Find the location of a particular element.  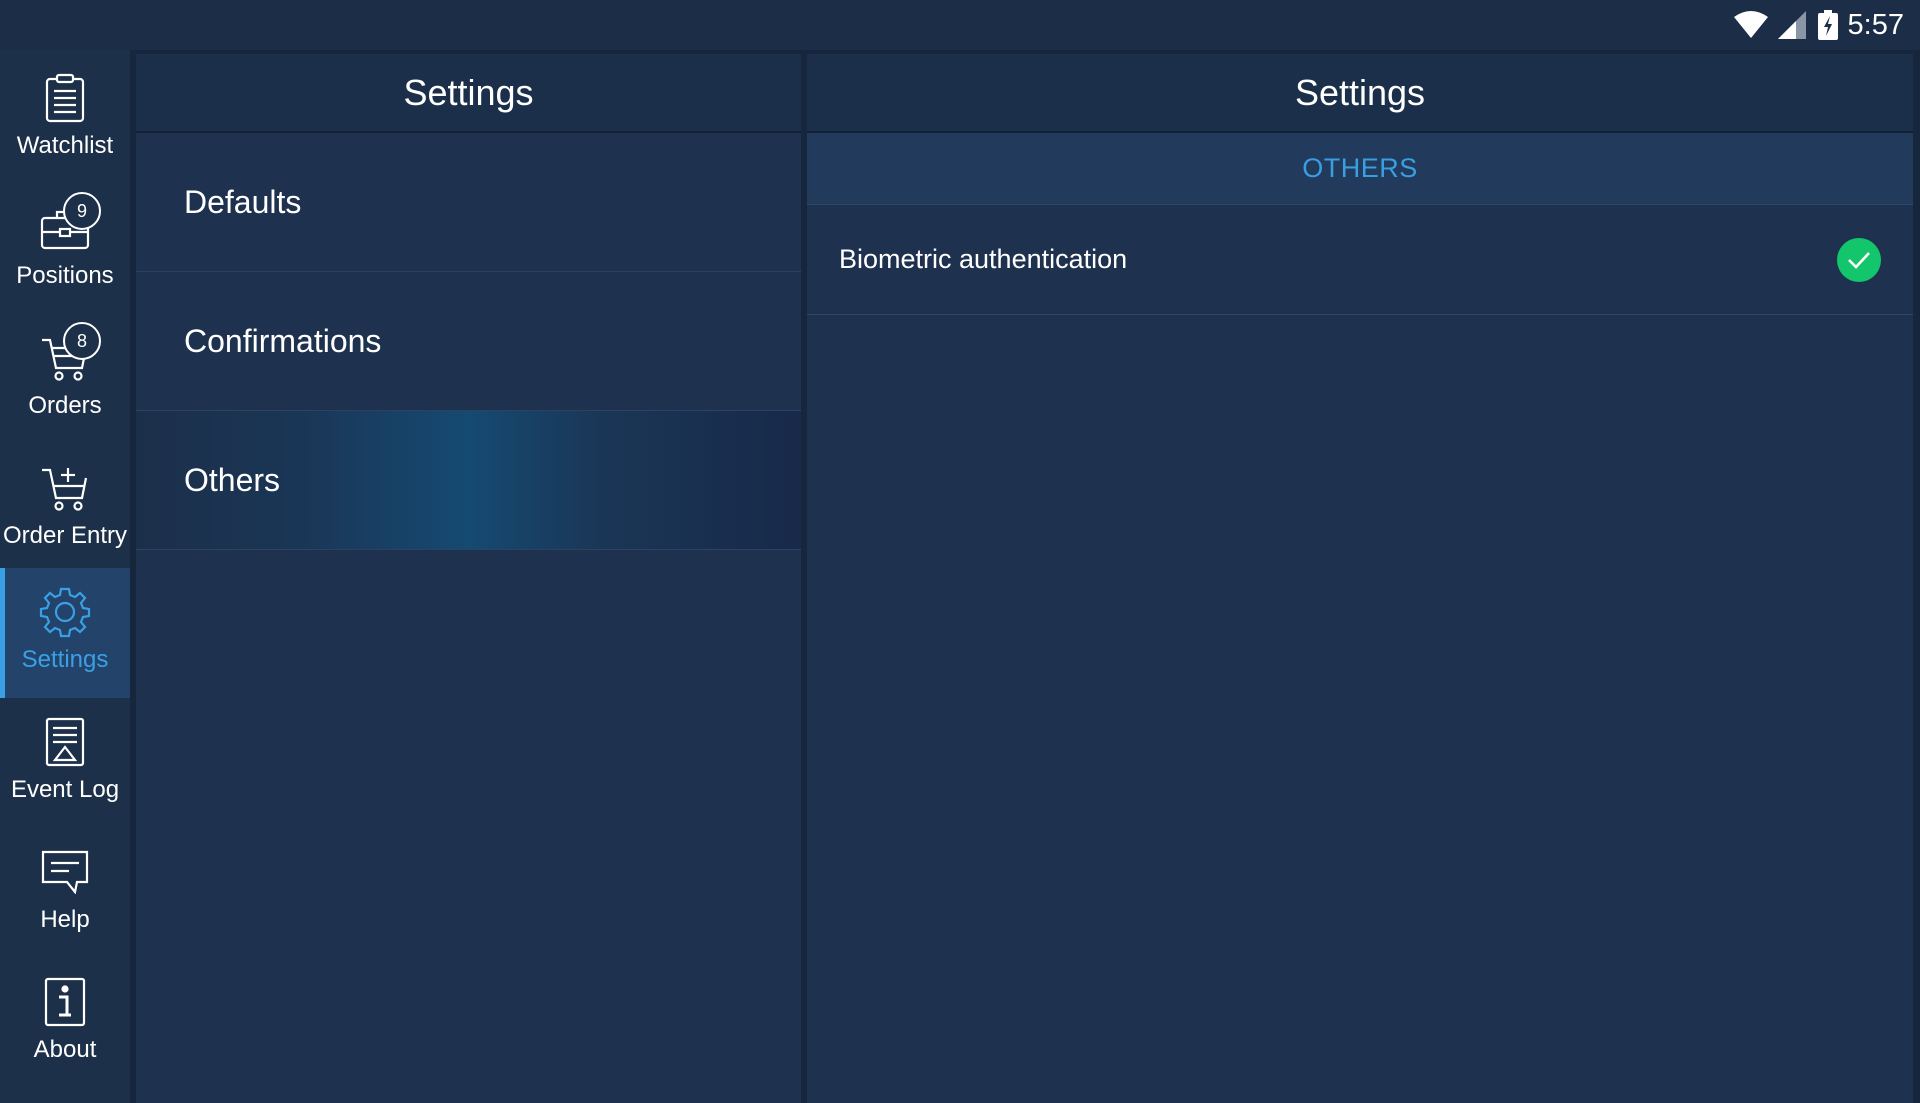

nav-item-event-log: Event Log is located at coordinates (65, 763).